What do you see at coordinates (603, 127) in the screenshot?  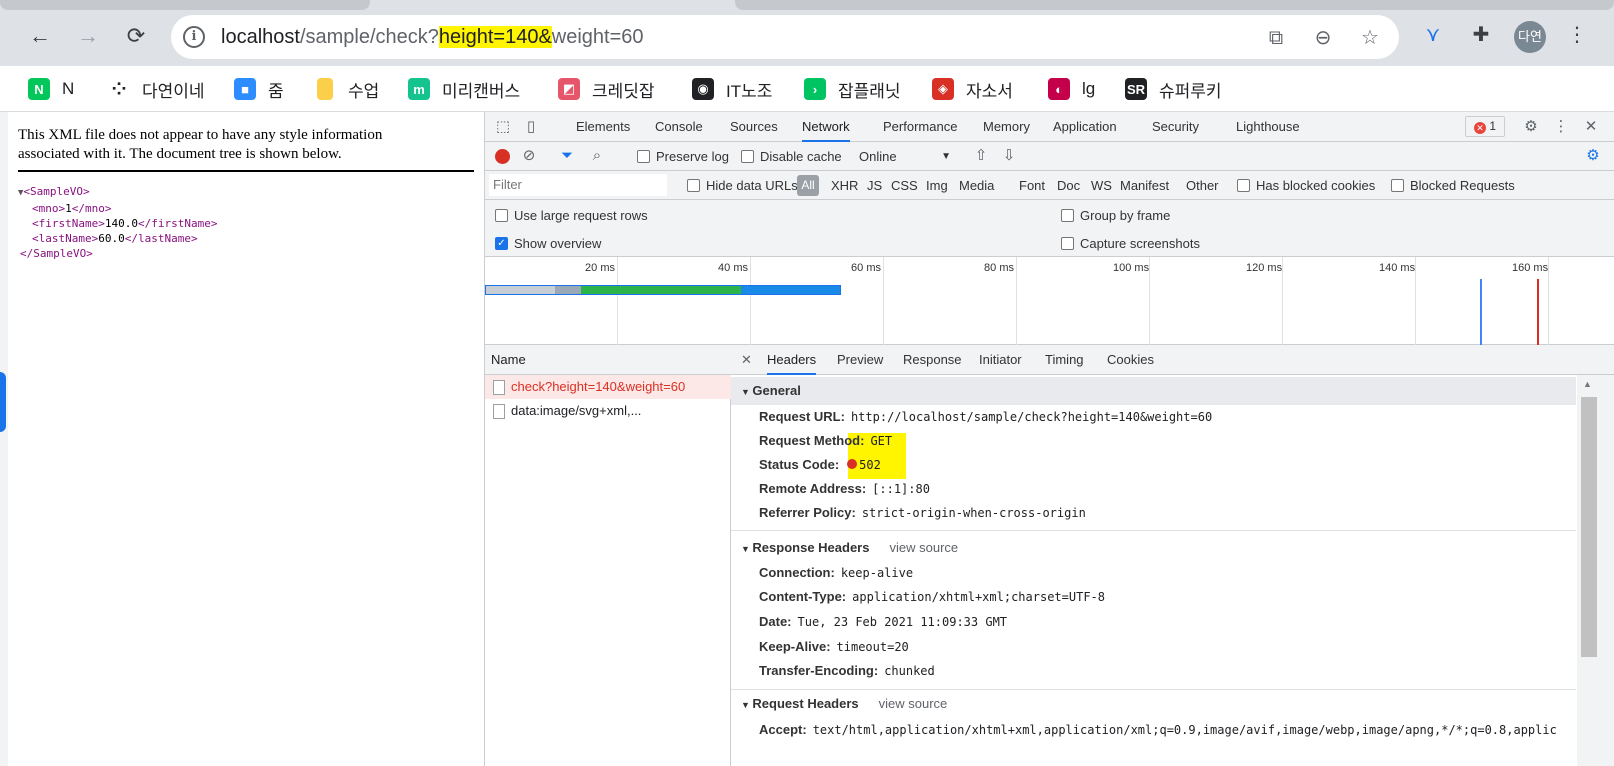 I see `devtools-tab-elements: Elements` at bounding box center [603, 127].